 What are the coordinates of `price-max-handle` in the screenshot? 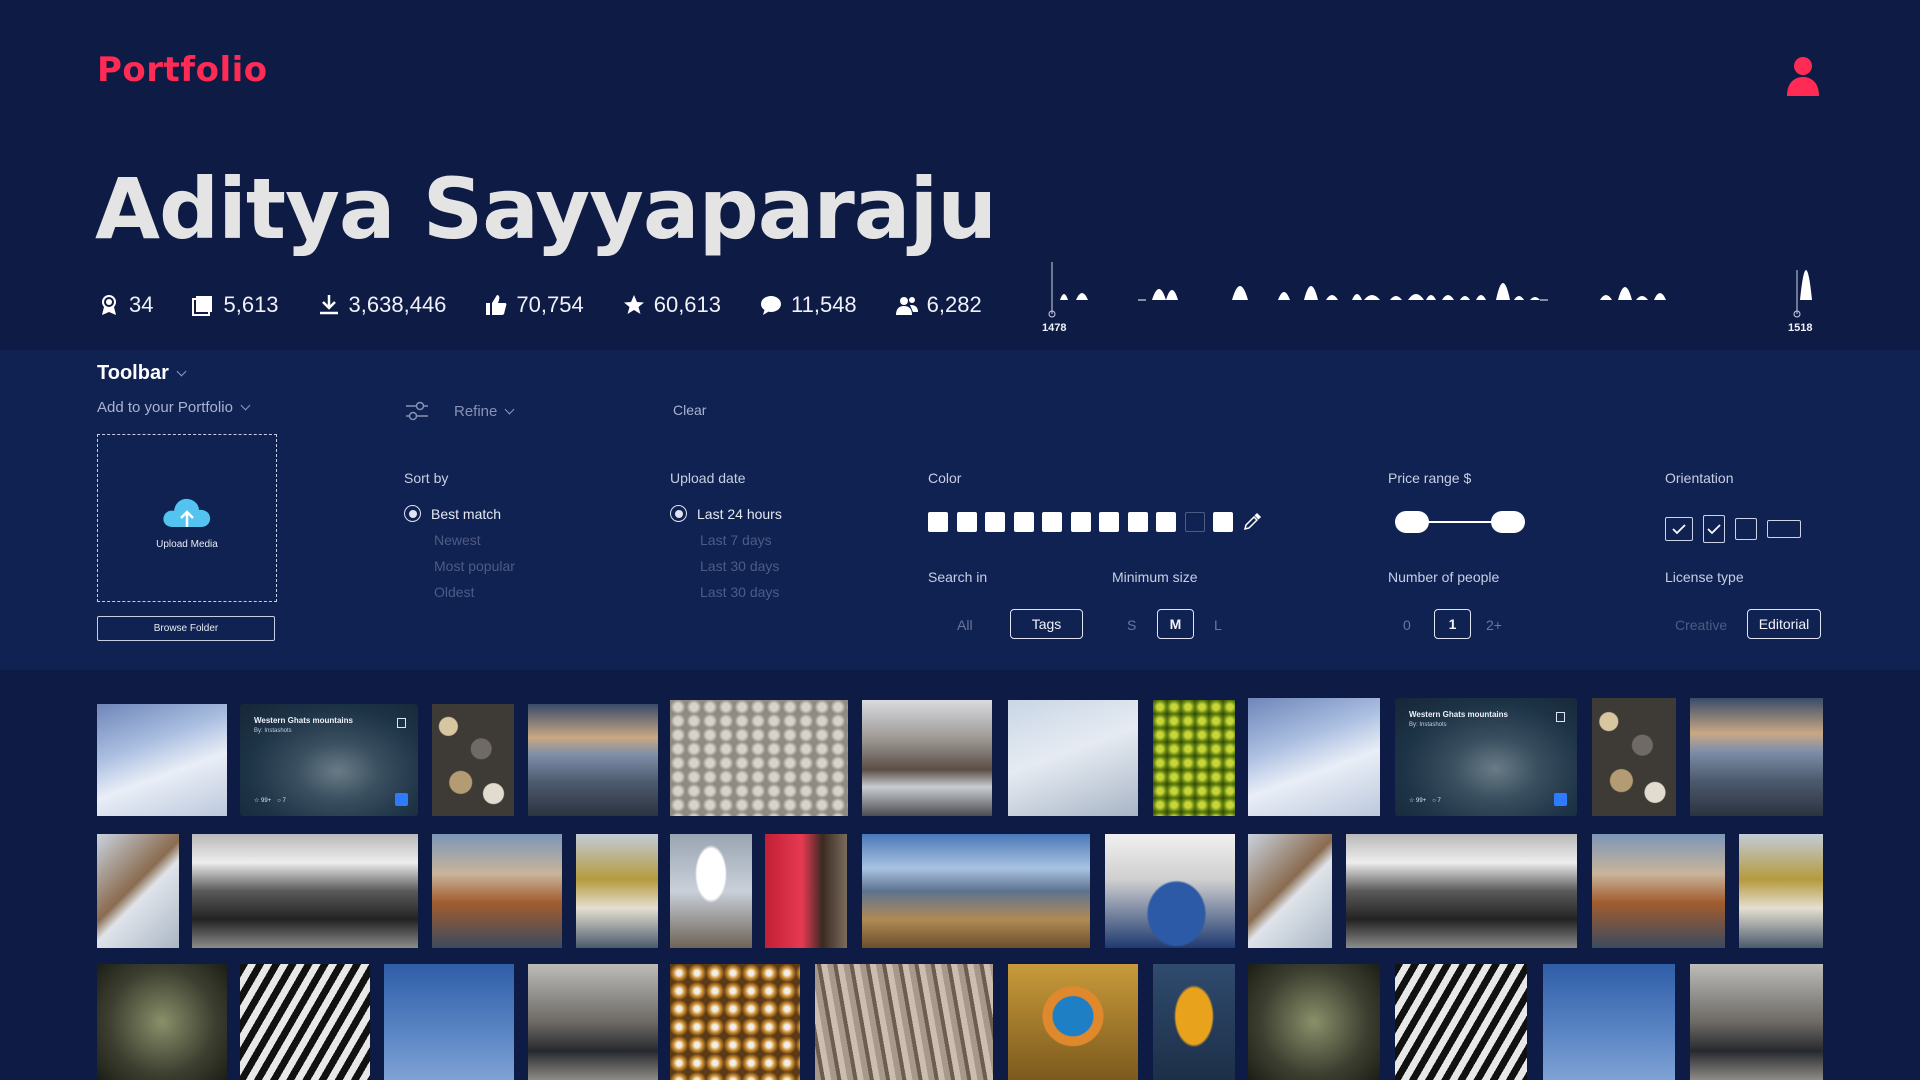 It's located at (1508, 522).